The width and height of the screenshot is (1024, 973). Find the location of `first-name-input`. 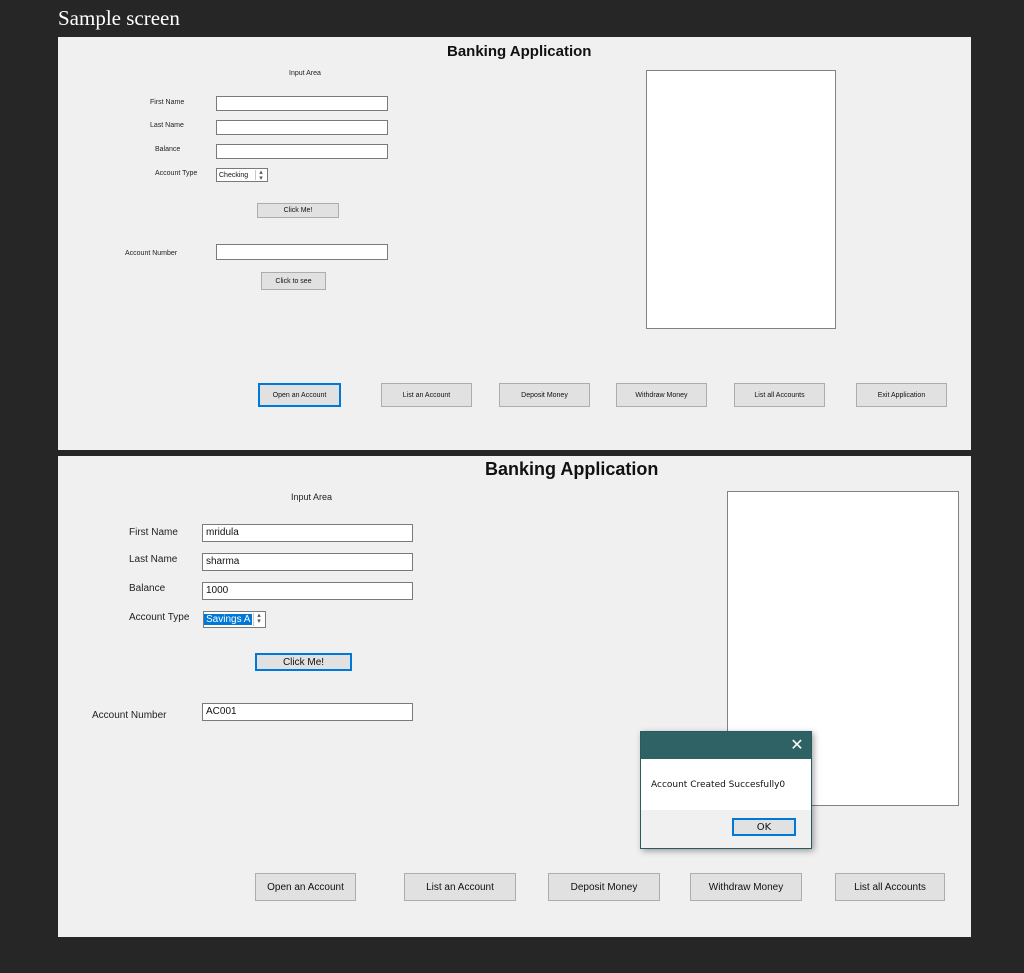

first-name-input is located at coordinates (302, 103).